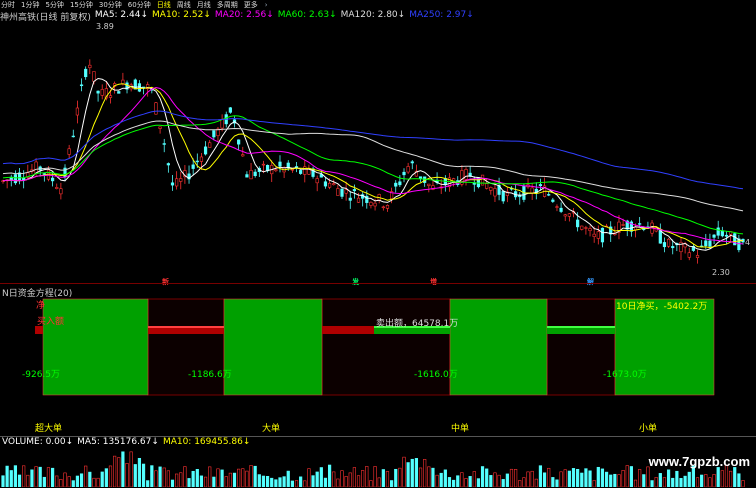 This screenshot has width=756, height=488. Describe the element at coordinates (251, 4) in the screenshot. I see `period-button-10: 更多` at that location.